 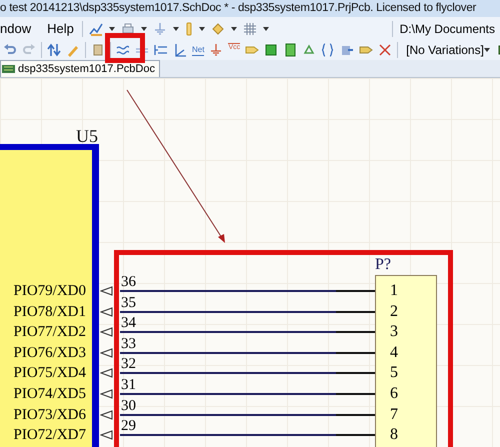 What do you see at coordinates (394, 435) in the screenshot?
I see `pin-number: 8` at bounding box center [394, 435].